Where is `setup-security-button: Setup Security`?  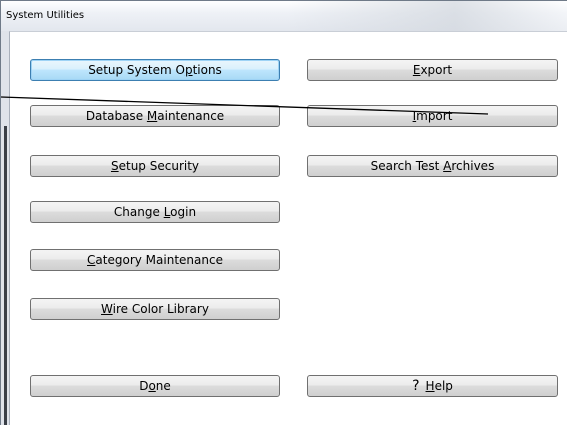
setup-security-button: Setup Security is located at coordinates (155, 166).